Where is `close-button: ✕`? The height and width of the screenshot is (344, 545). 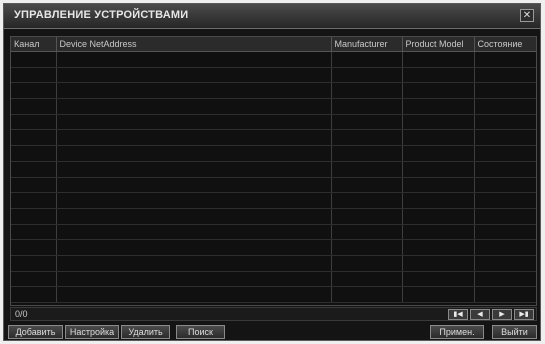 close-button: ✕ is located at coordinates (527, 15).